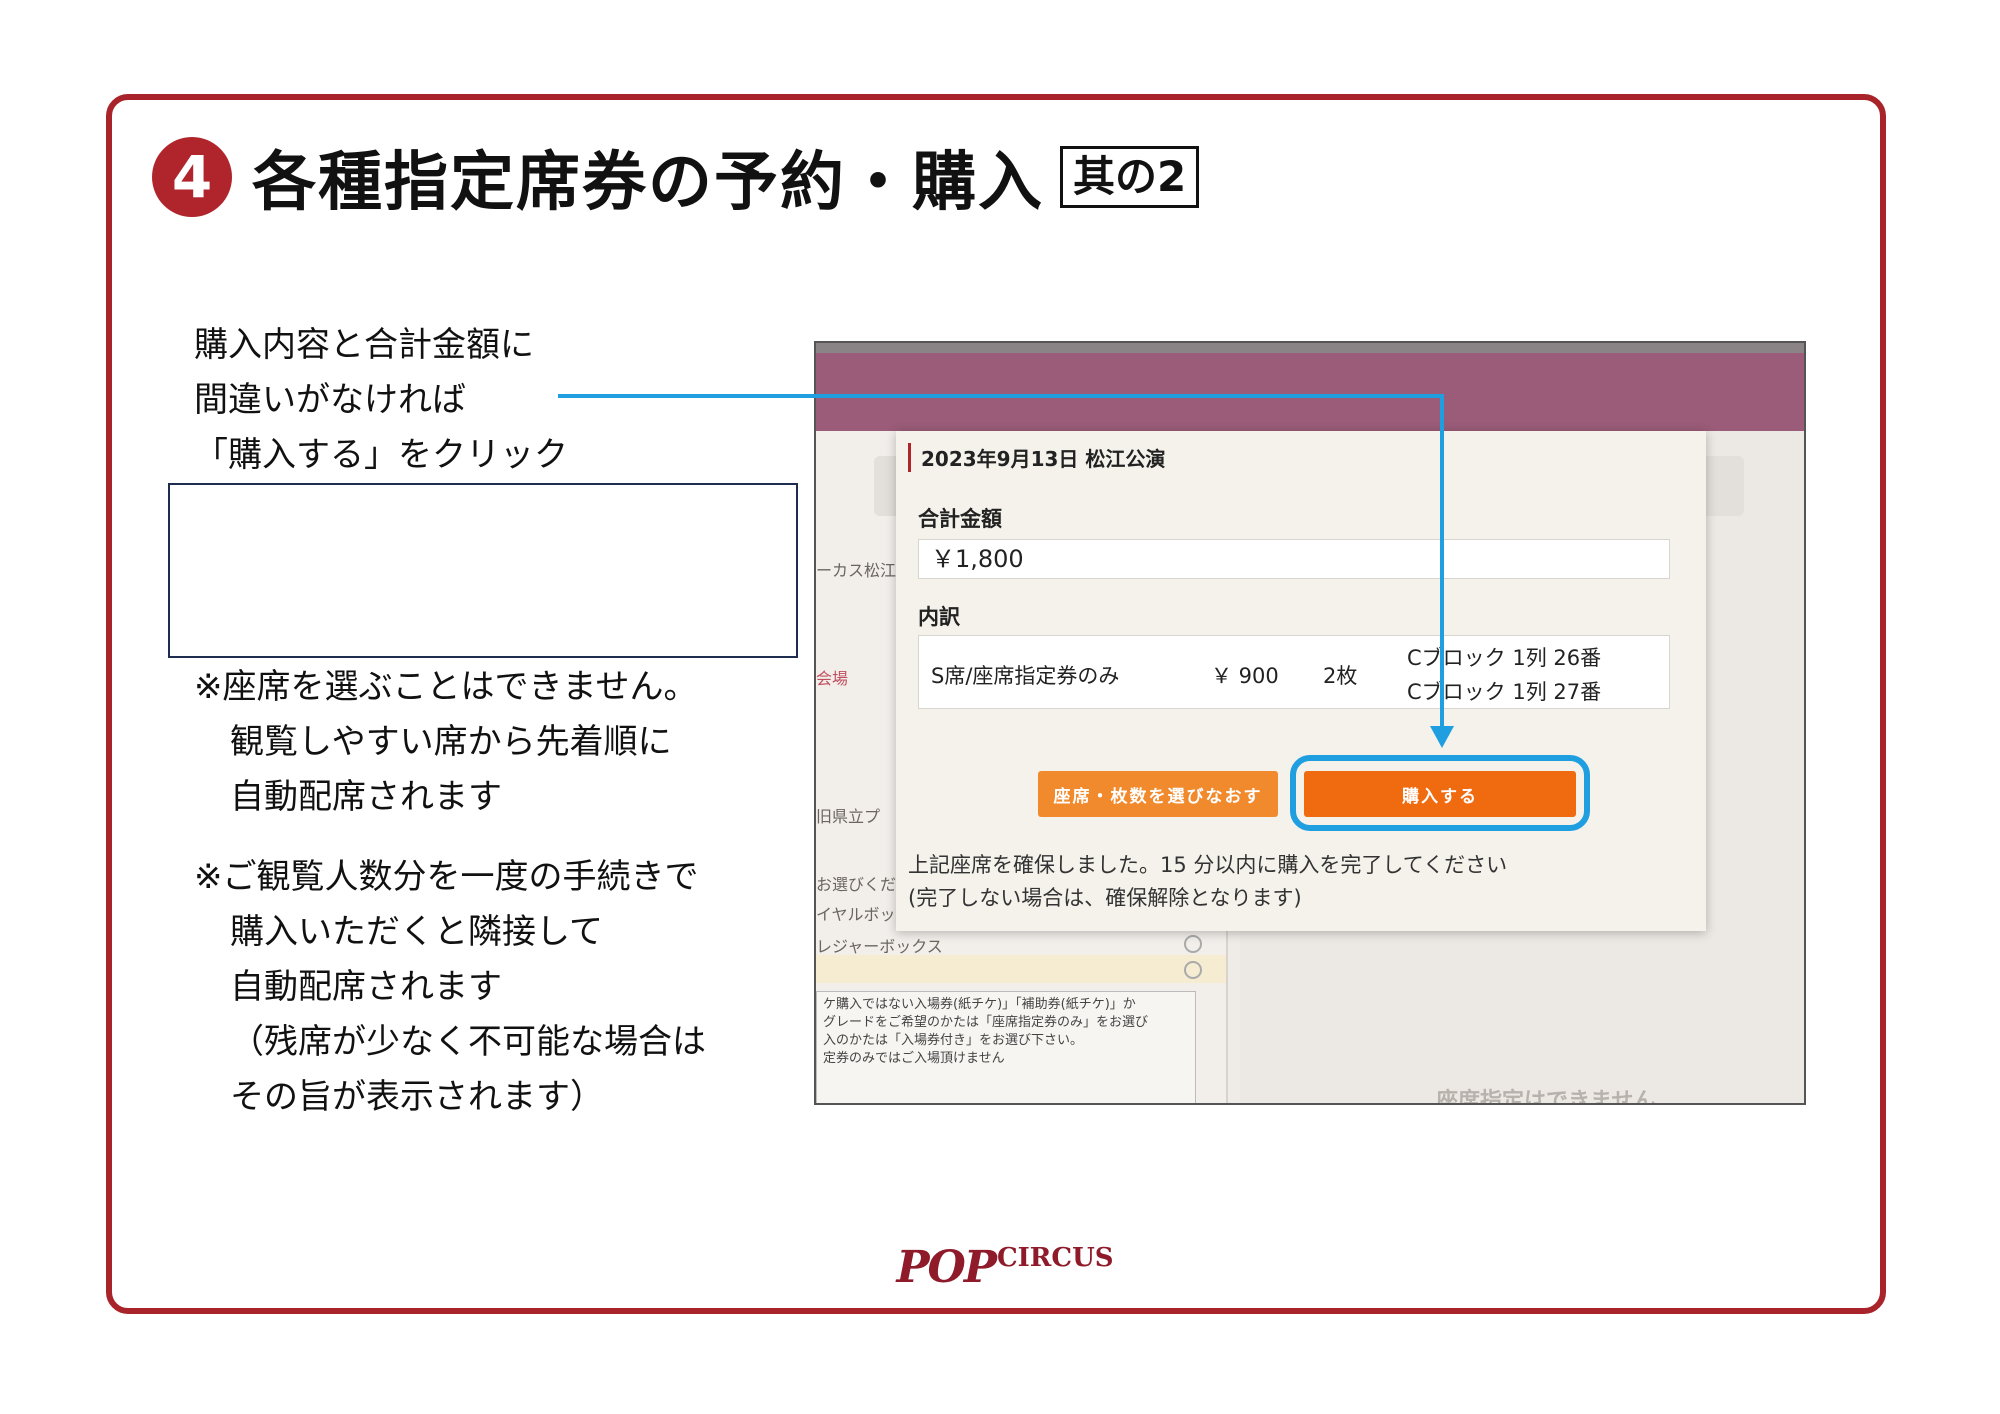 The image size is (2000, 1414). Describe the element at coordinates (446, 687) in the screenshot. I see `note-line: ※座席を選ぶことはできません。` at that location.